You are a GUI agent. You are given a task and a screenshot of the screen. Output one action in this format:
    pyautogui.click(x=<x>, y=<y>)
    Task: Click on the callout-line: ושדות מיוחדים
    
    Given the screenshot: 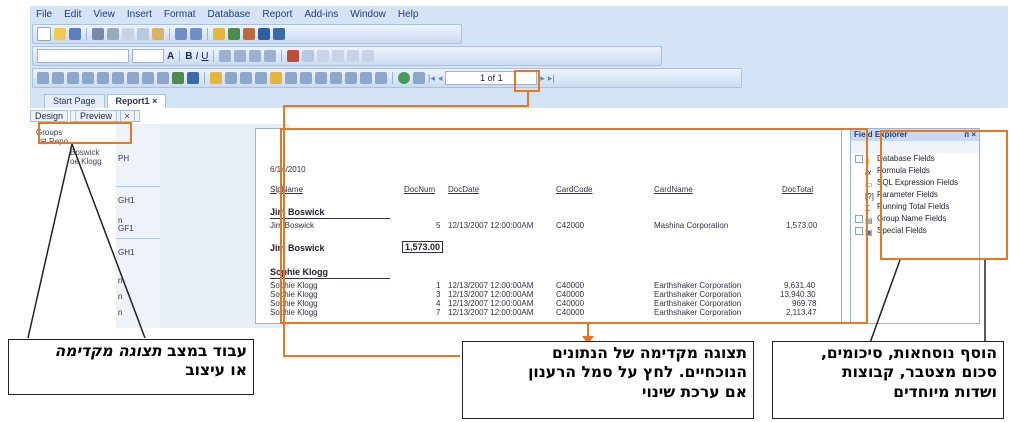 What is the action you would take?
    pyautogui.click(x=945, y=391)
    